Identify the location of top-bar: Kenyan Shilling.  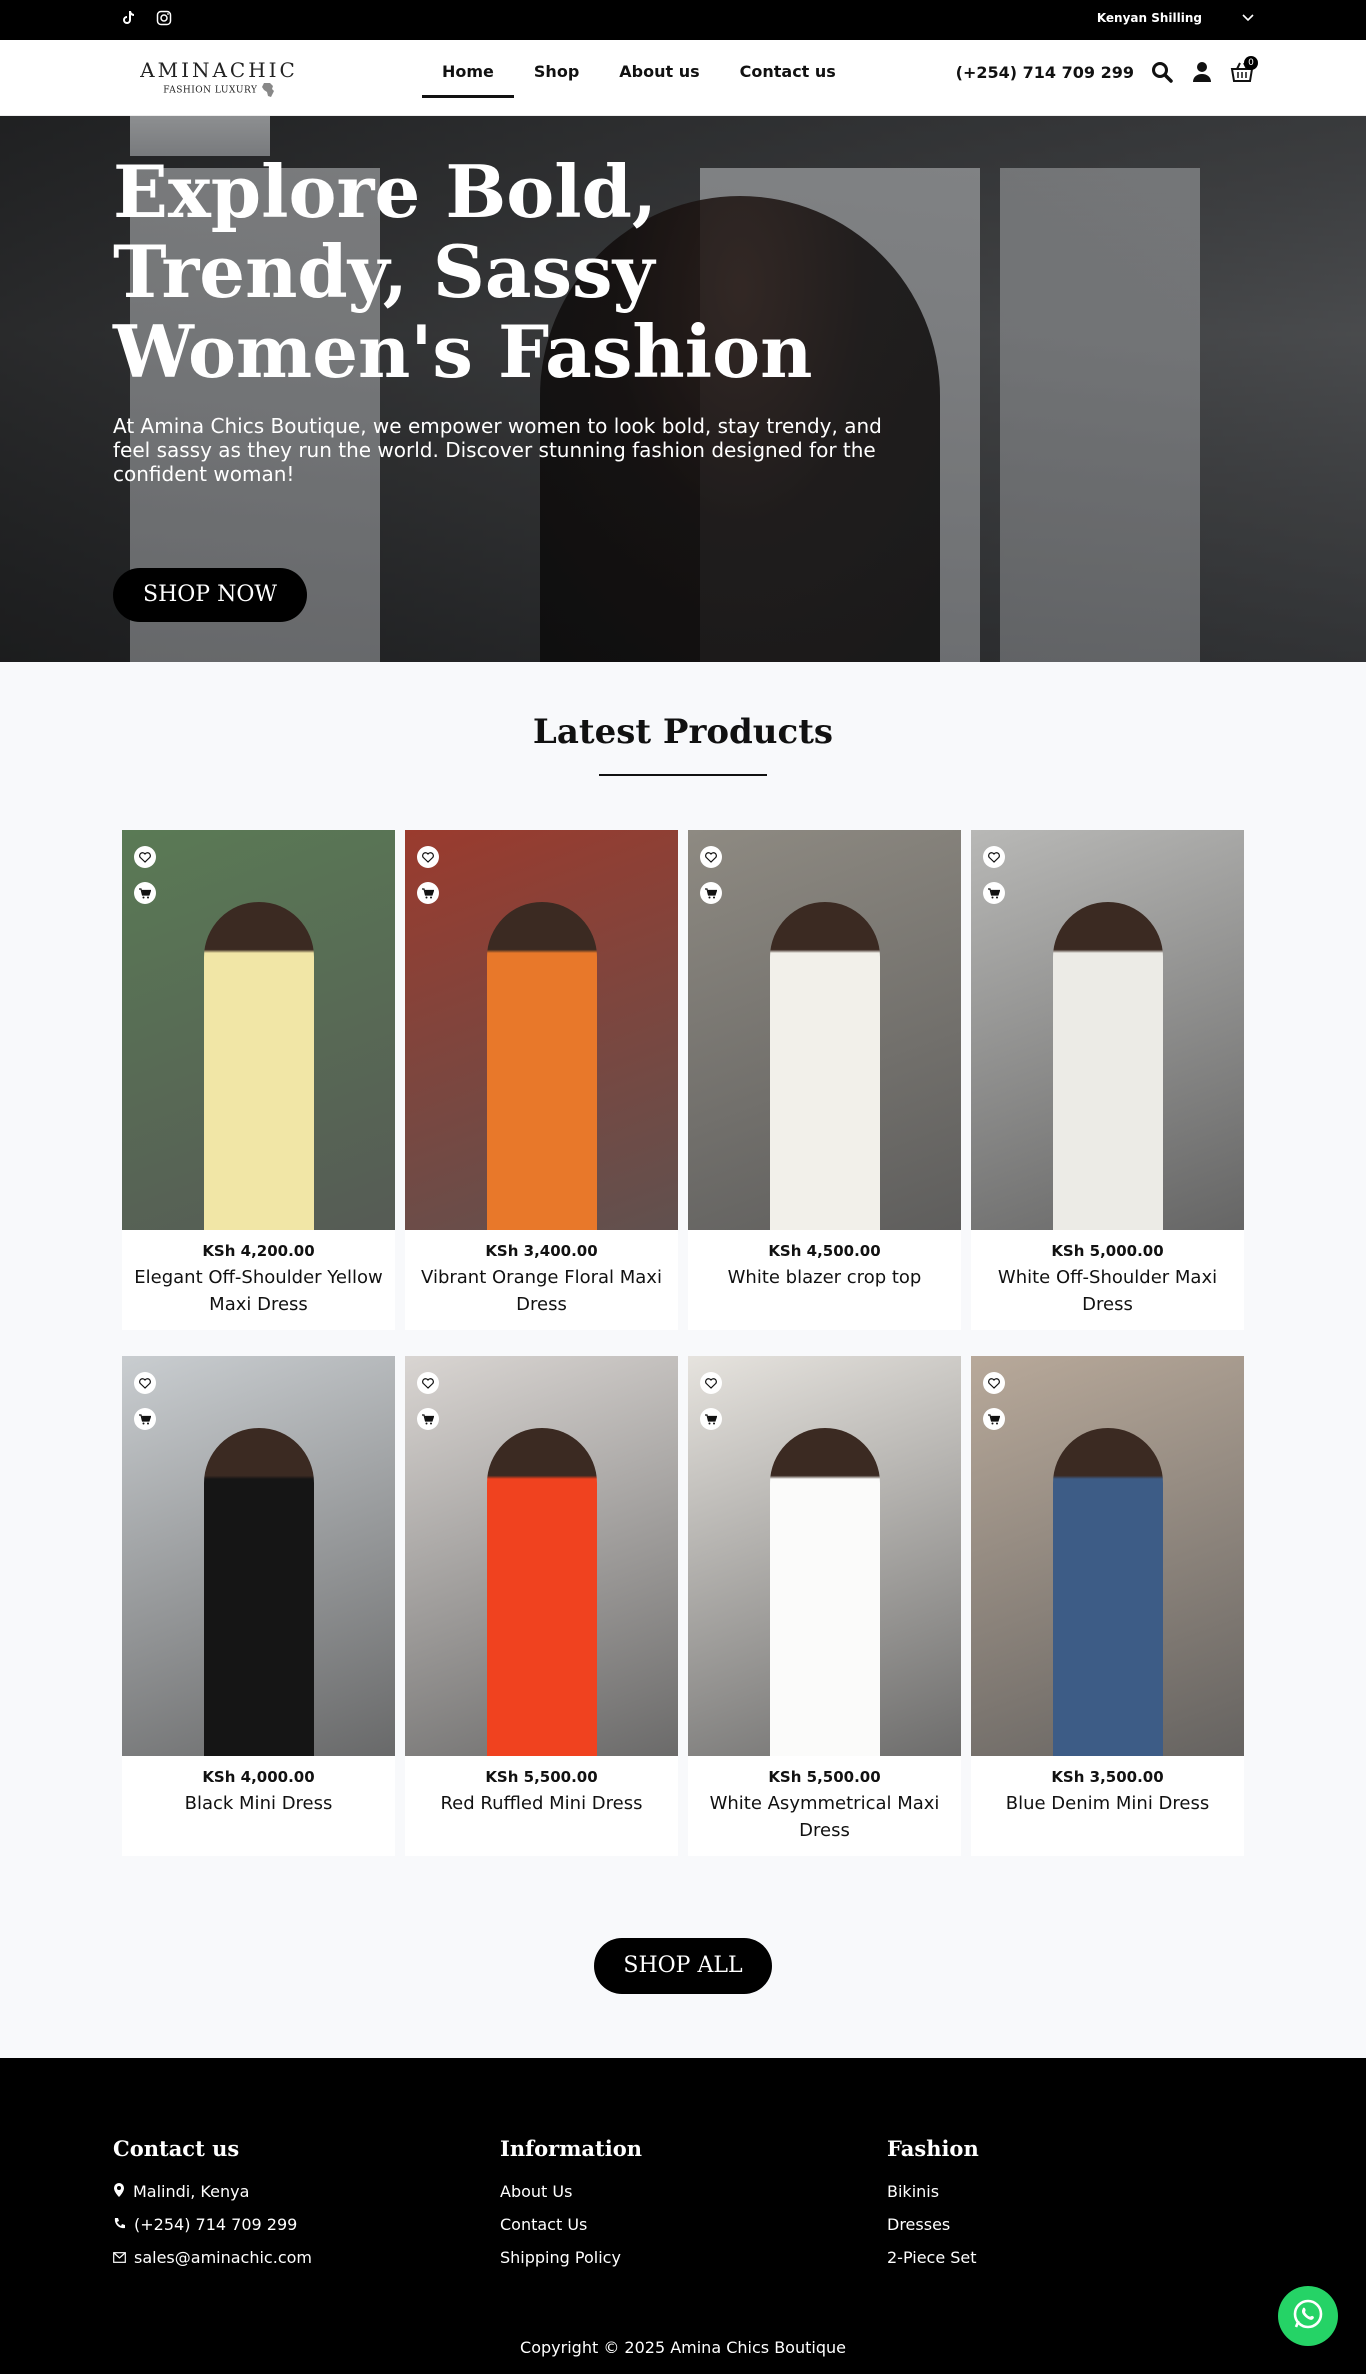
(683, 20).